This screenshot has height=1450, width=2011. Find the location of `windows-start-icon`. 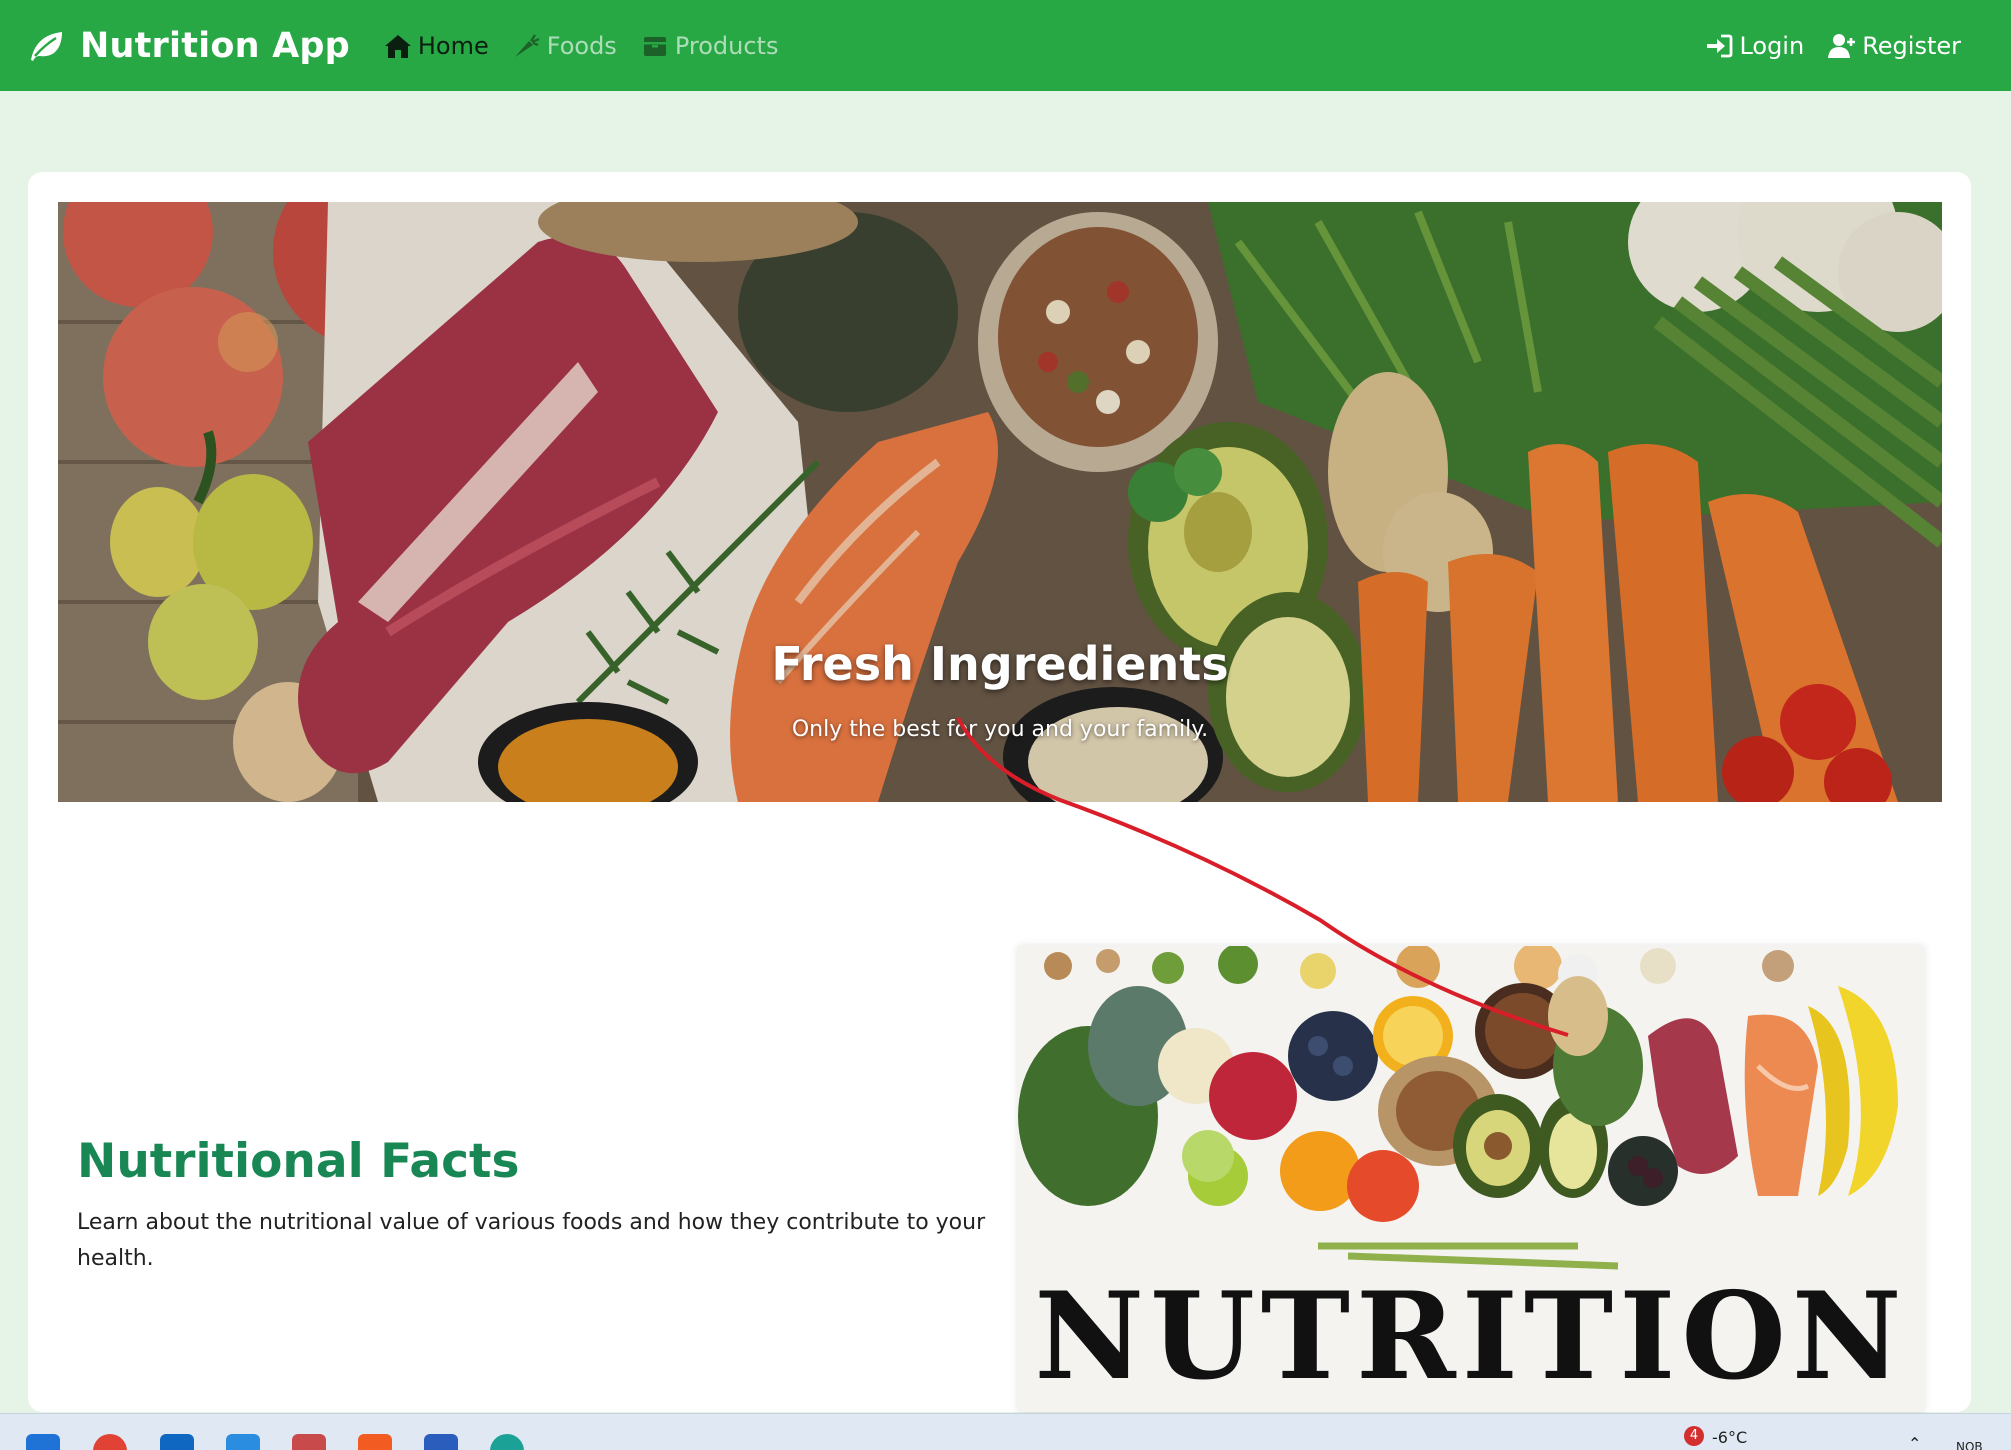

windows-start-icon is located at coordinates (43, 1442).